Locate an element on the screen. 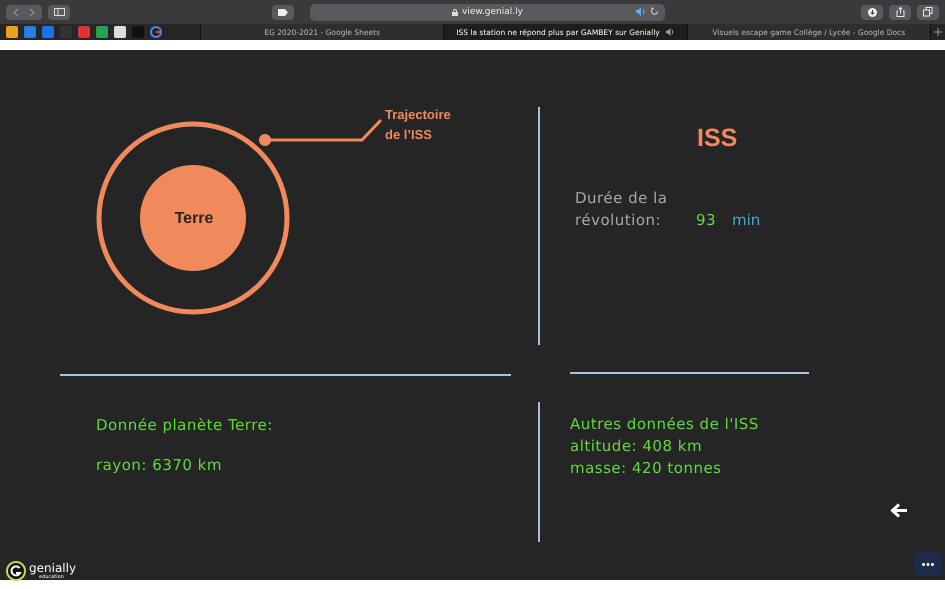 This screenshot has width=945, height=589. tag-icon is located at coordinates (283, 12).